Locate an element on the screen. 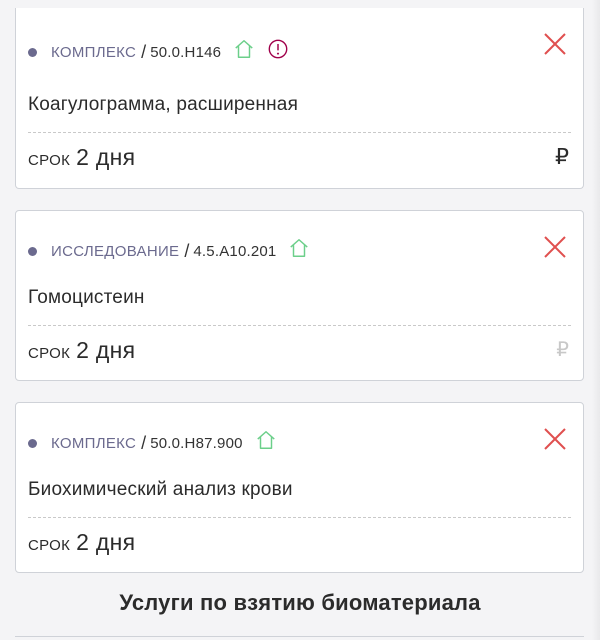 The image size is (600, 640). next-card-edge is located at coordinates (299, 636).